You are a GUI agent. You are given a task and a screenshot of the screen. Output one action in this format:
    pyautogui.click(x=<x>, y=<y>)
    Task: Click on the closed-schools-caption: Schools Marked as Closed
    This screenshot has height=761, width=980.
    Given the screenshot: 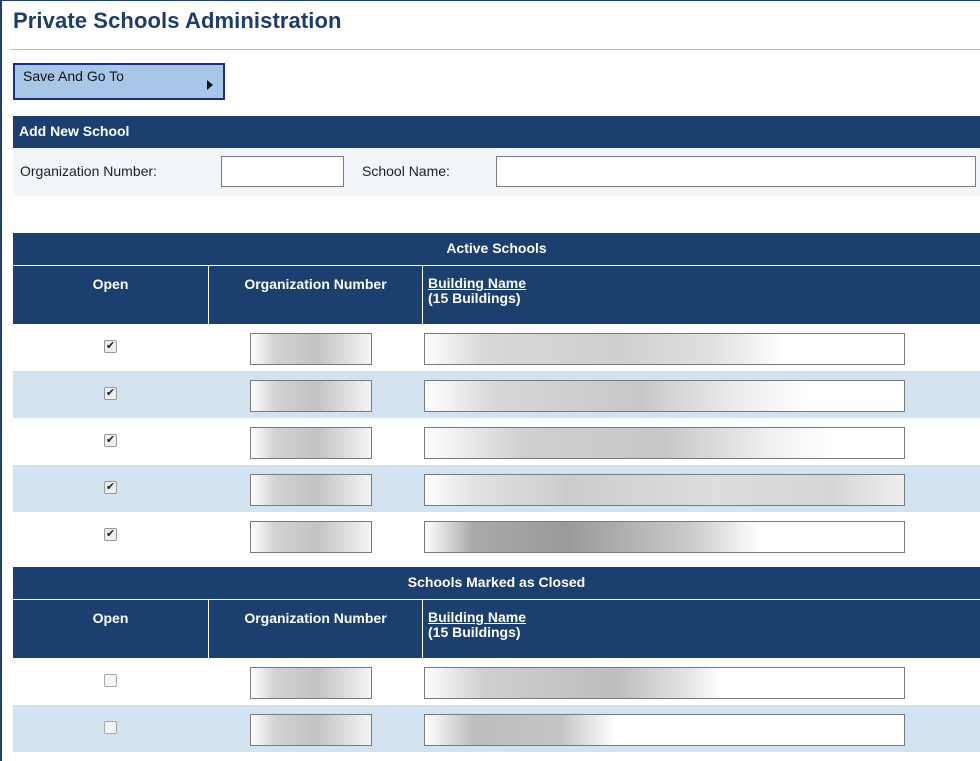 What is the action you would take?
    pyautogui.click(x=496, y=583)
    